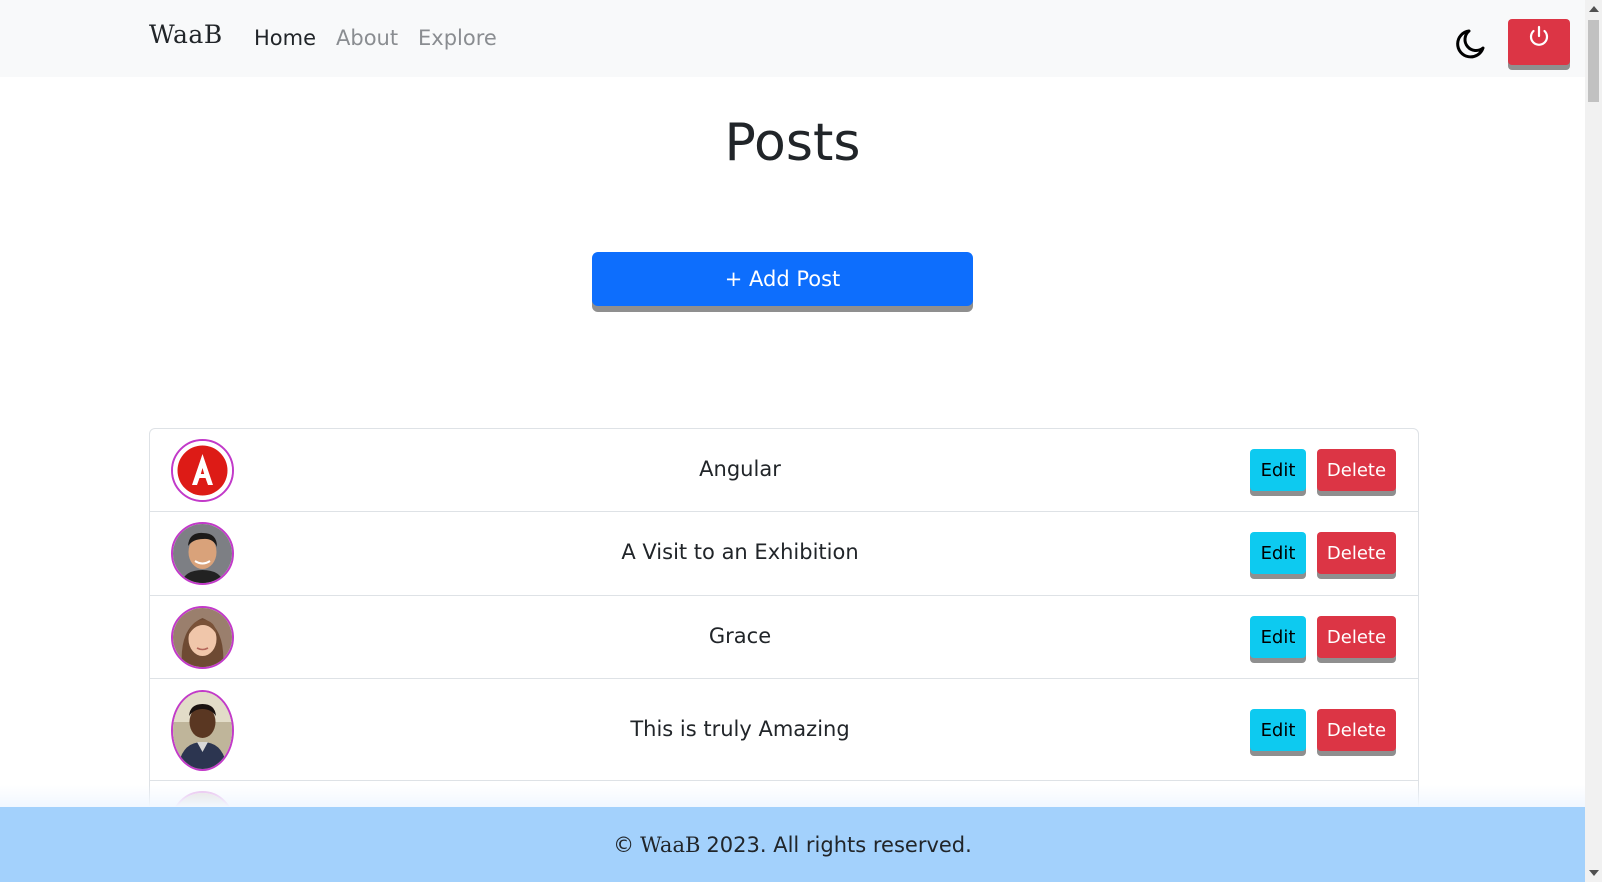  Describe the element at coordinates (367, 38) in the screenshot. I see `nav-link-about: About` at that location.